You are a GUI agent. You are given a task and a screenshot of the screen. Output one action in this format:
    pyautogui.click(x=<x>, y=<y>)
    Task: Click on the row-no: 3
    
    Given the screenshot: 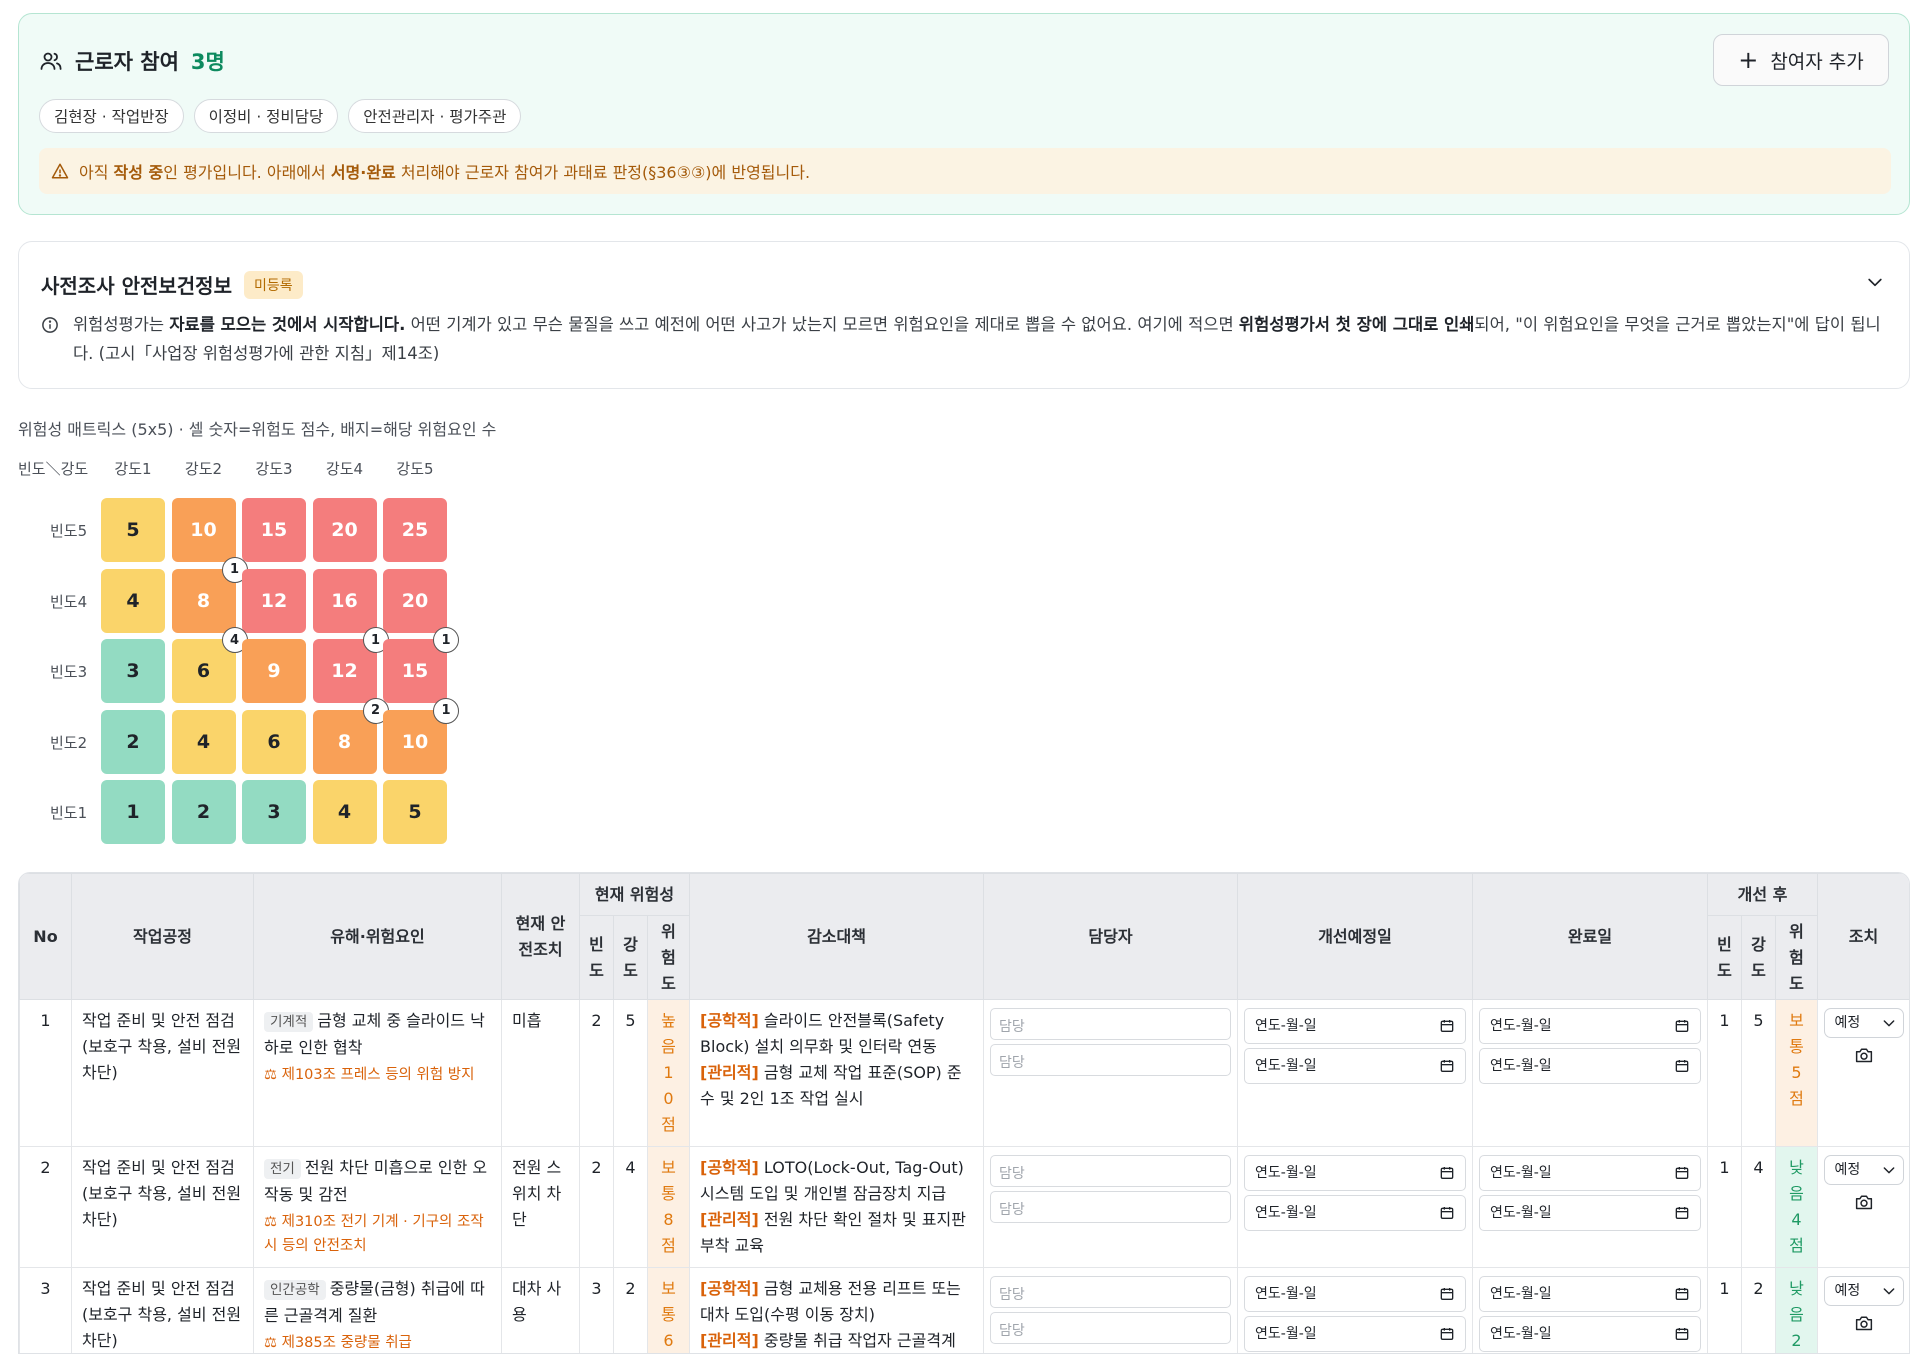 What is the action you would take?
    pyautogui.click(x=45, y=1310)
    